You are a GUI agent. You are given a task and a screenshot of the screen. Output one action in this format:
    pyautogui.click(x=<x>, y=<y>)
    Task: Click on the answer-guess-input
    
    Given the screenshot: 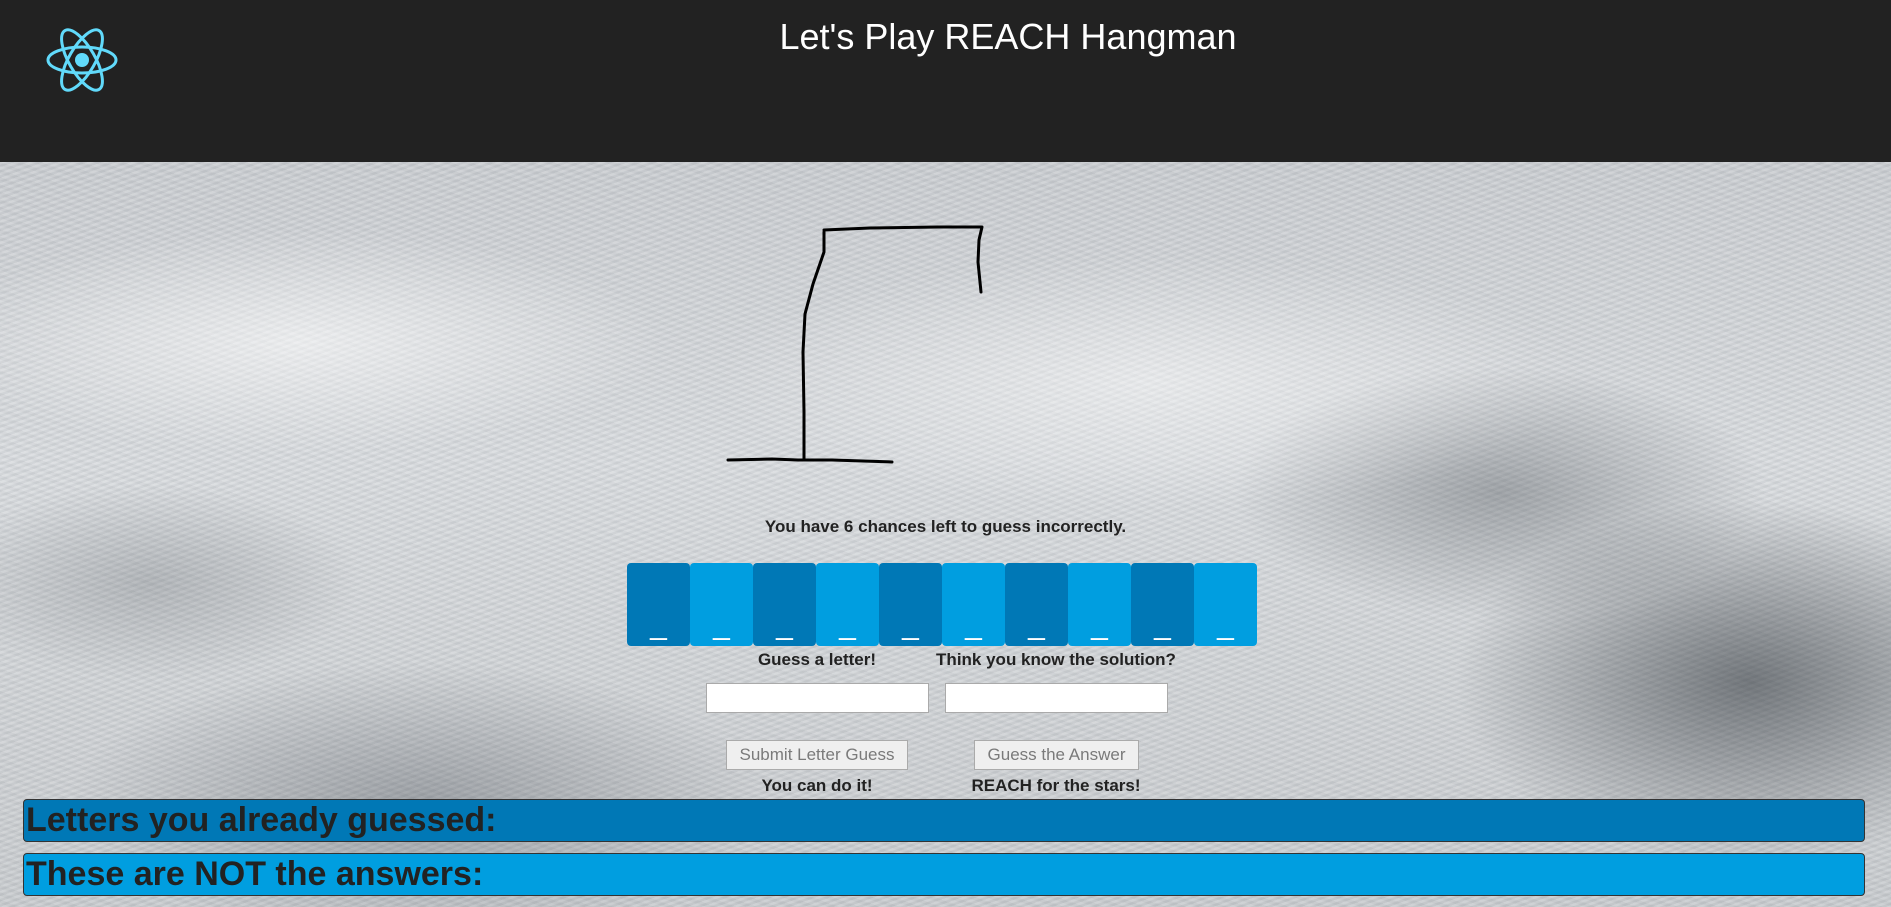 What is the action you would take?
    pyautogui.click(x=1056, y=698)
    